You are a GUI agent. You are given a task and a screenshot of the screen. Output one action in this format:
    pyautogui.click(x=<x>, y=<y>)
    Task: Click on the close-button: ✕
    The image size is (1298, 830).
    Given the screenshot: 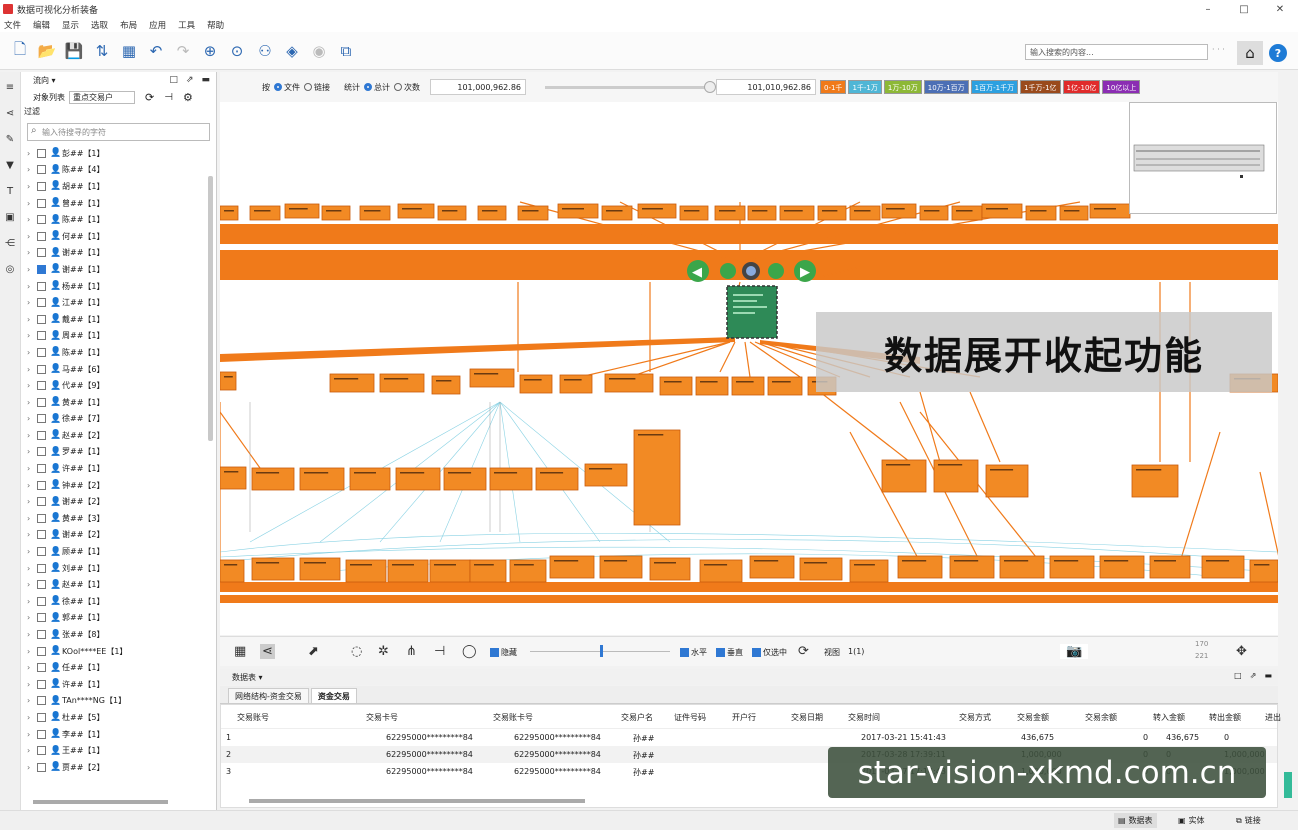 What is the action you would take?
    pyautogui.click(x=1280, y=9)
    